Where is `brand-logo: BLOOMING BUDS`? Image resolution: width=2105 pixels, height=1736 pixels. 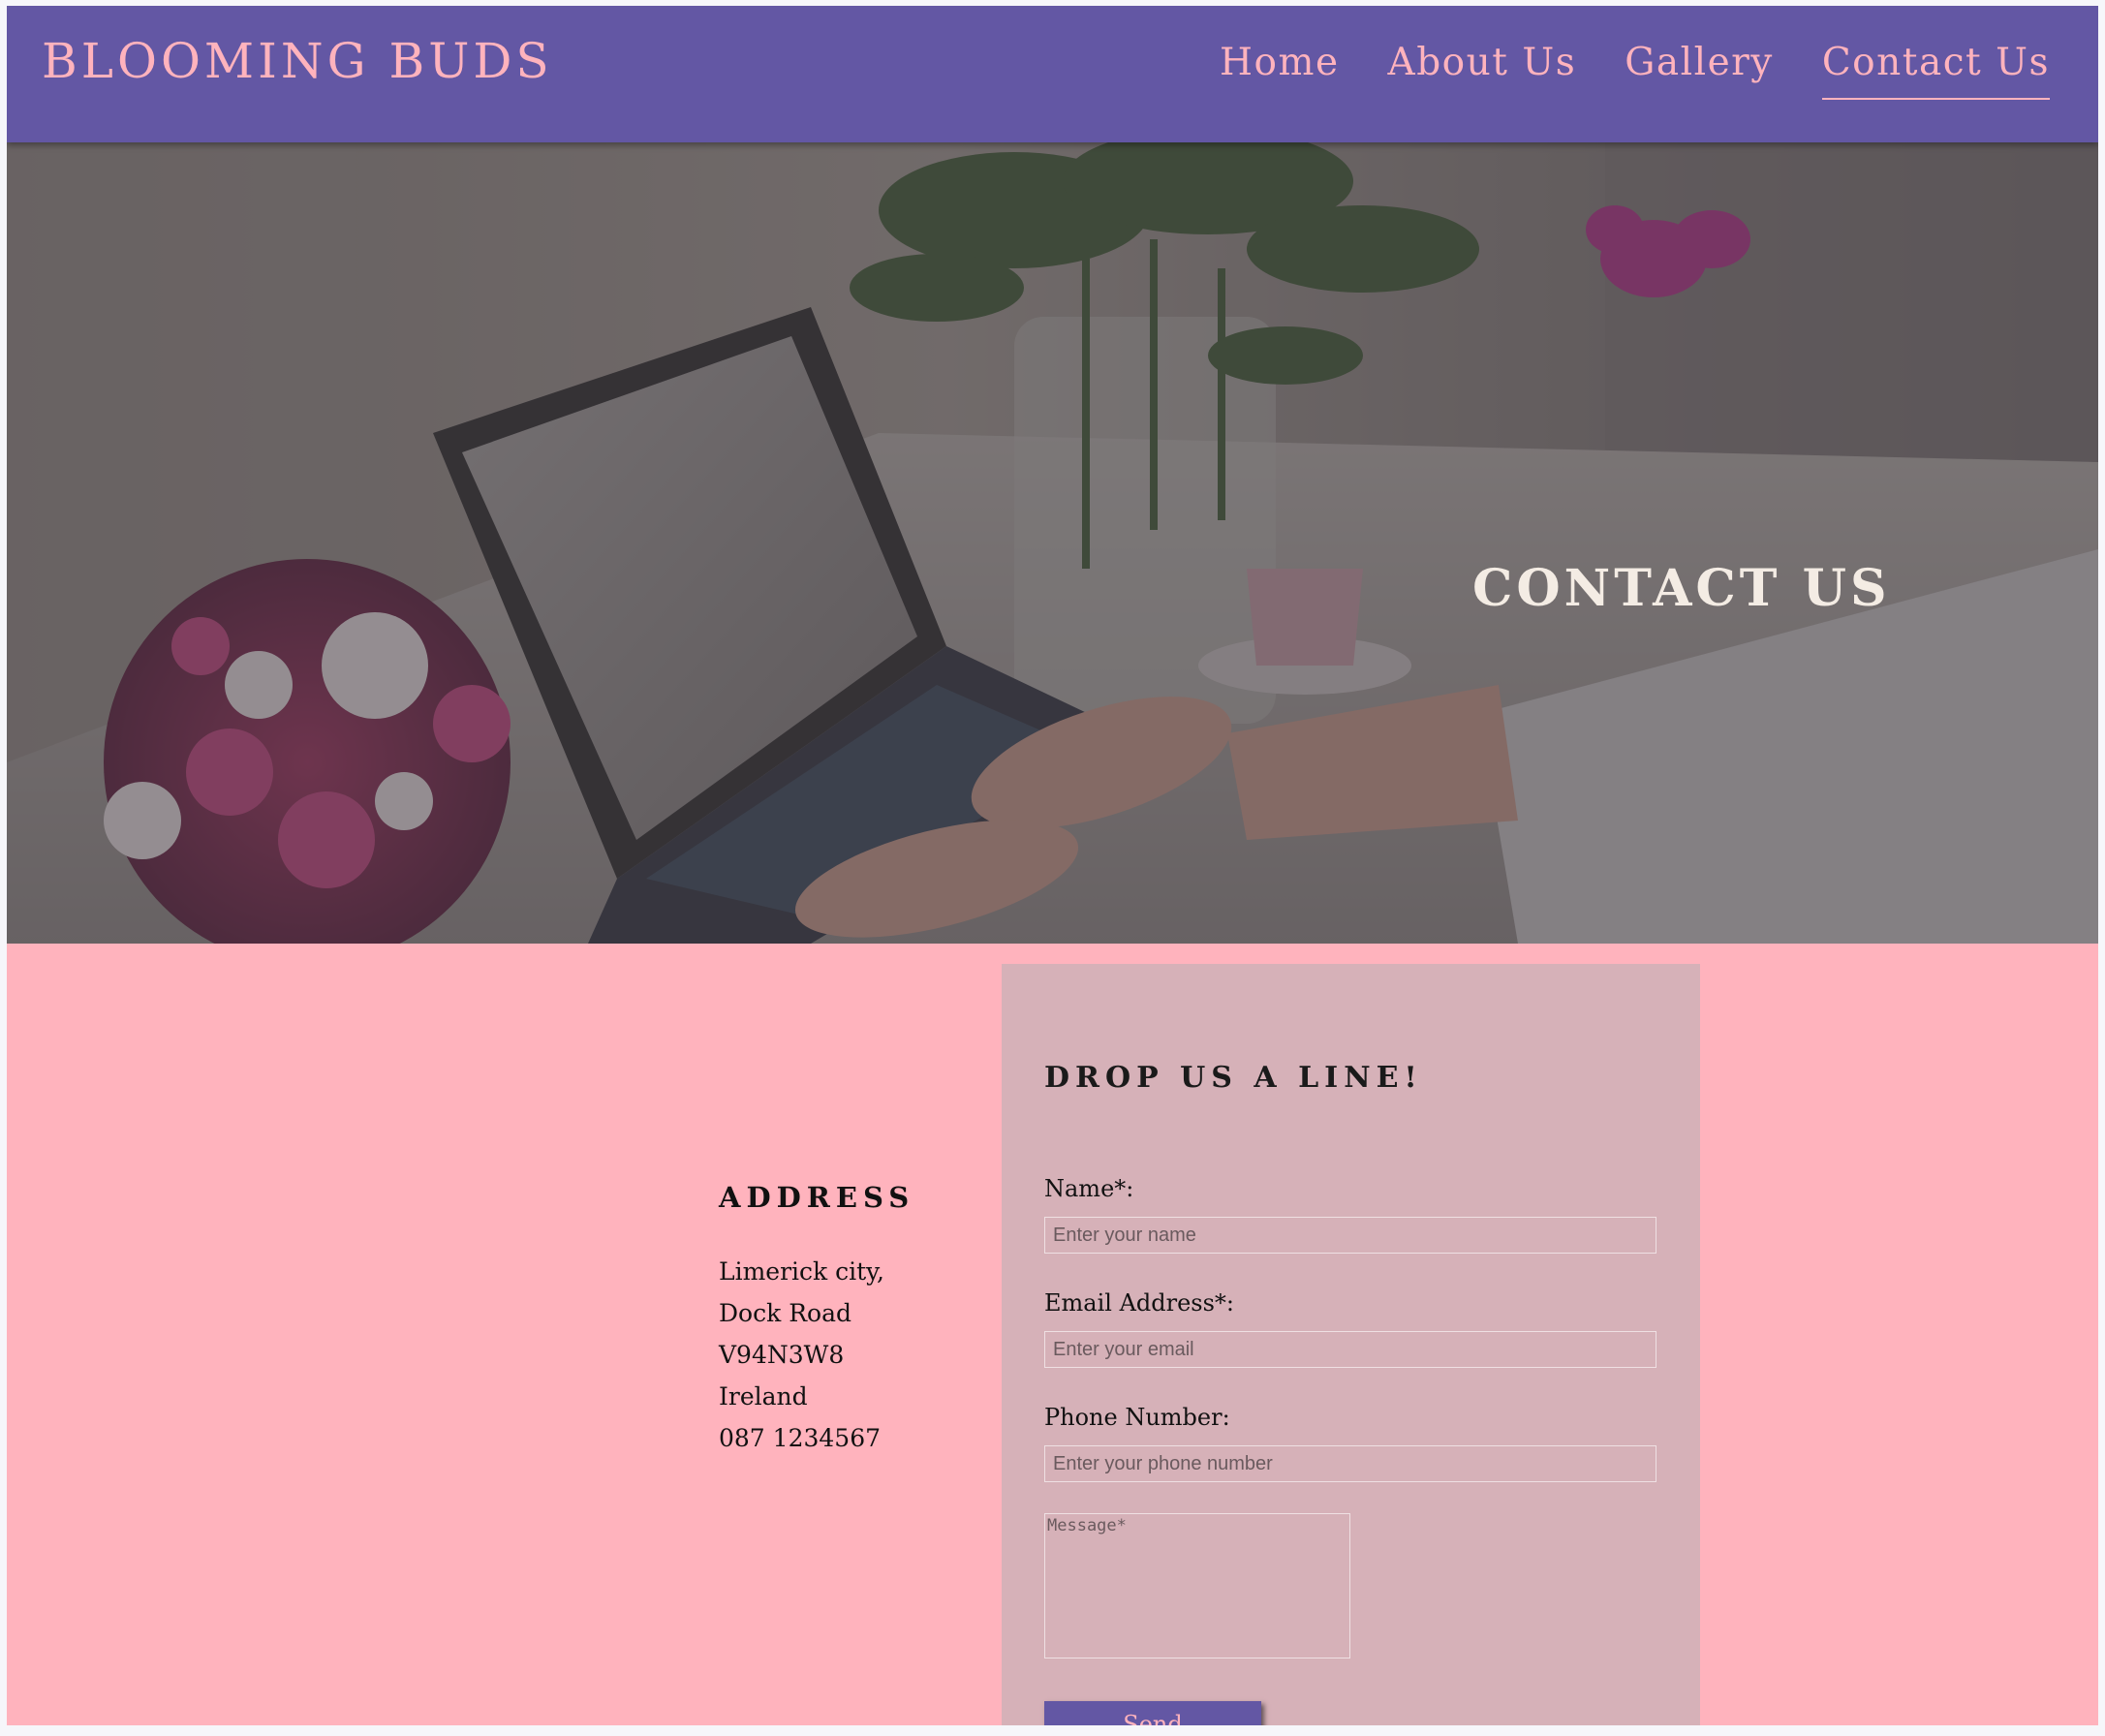
brand-logo: BLOOMING BUDS is located at coordinates (297, 61).